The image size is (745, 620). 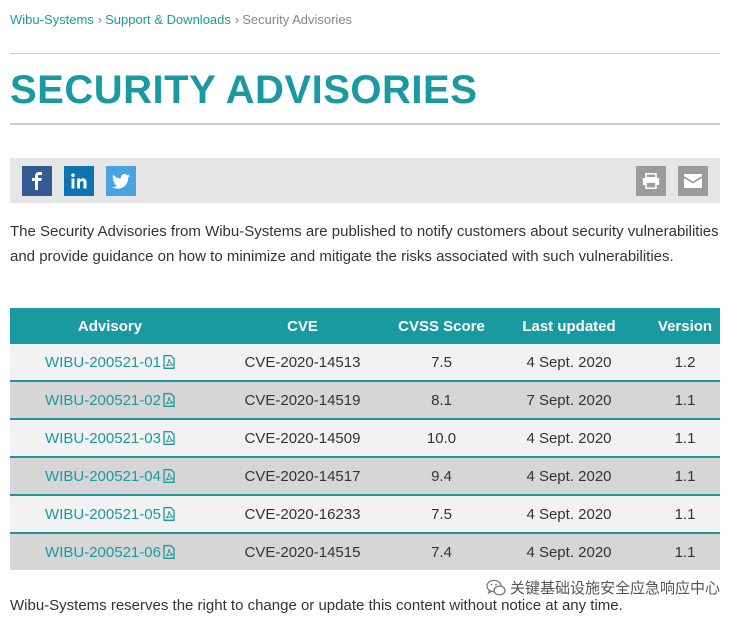 I want to click on advisory-link: WIBU-200521-04, so click(x=103, y=476).